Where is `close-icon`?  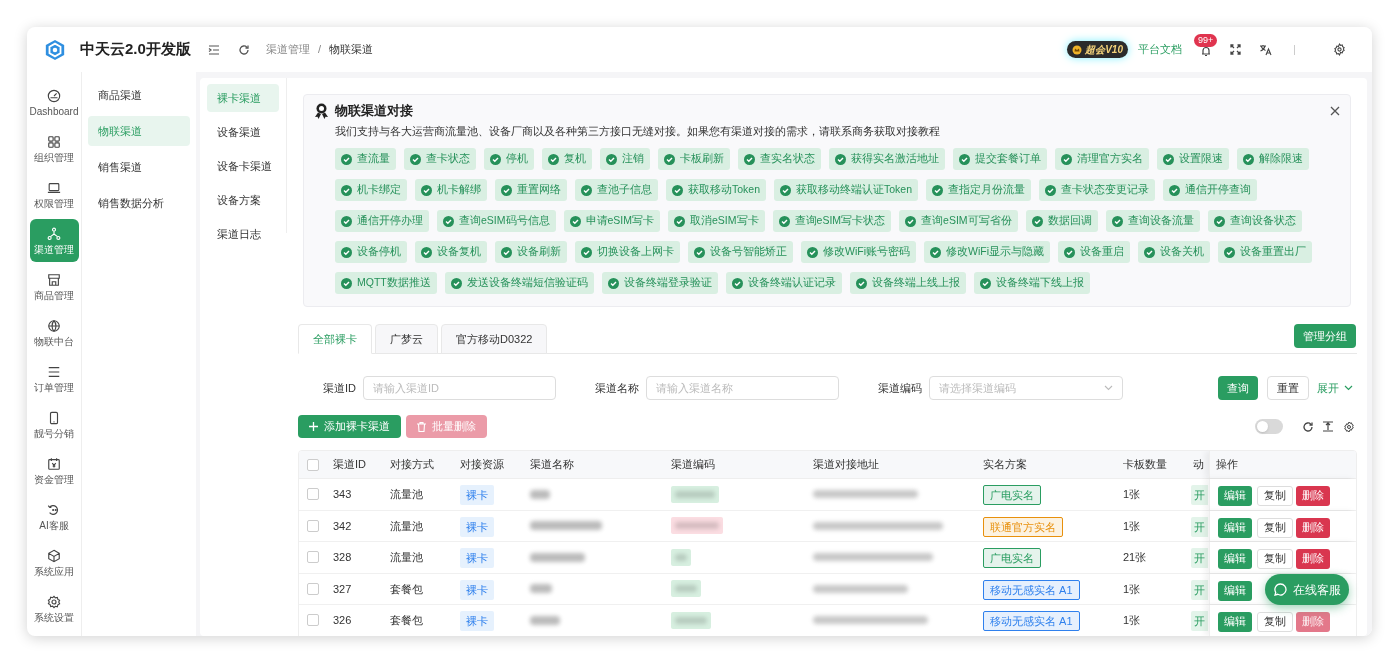
close-icon is located at coordinates (1335, 110).